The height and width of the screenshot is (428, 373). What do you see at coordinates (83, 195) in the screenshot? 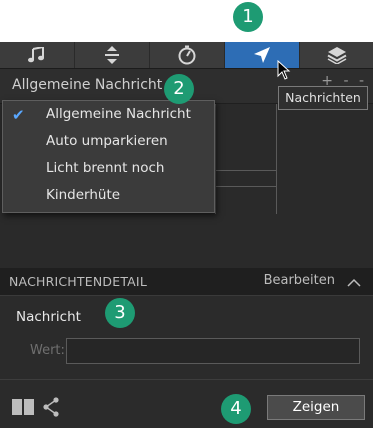
I see `dropdown-item-label: Kinderhüte` at bounding box center [83, 195].